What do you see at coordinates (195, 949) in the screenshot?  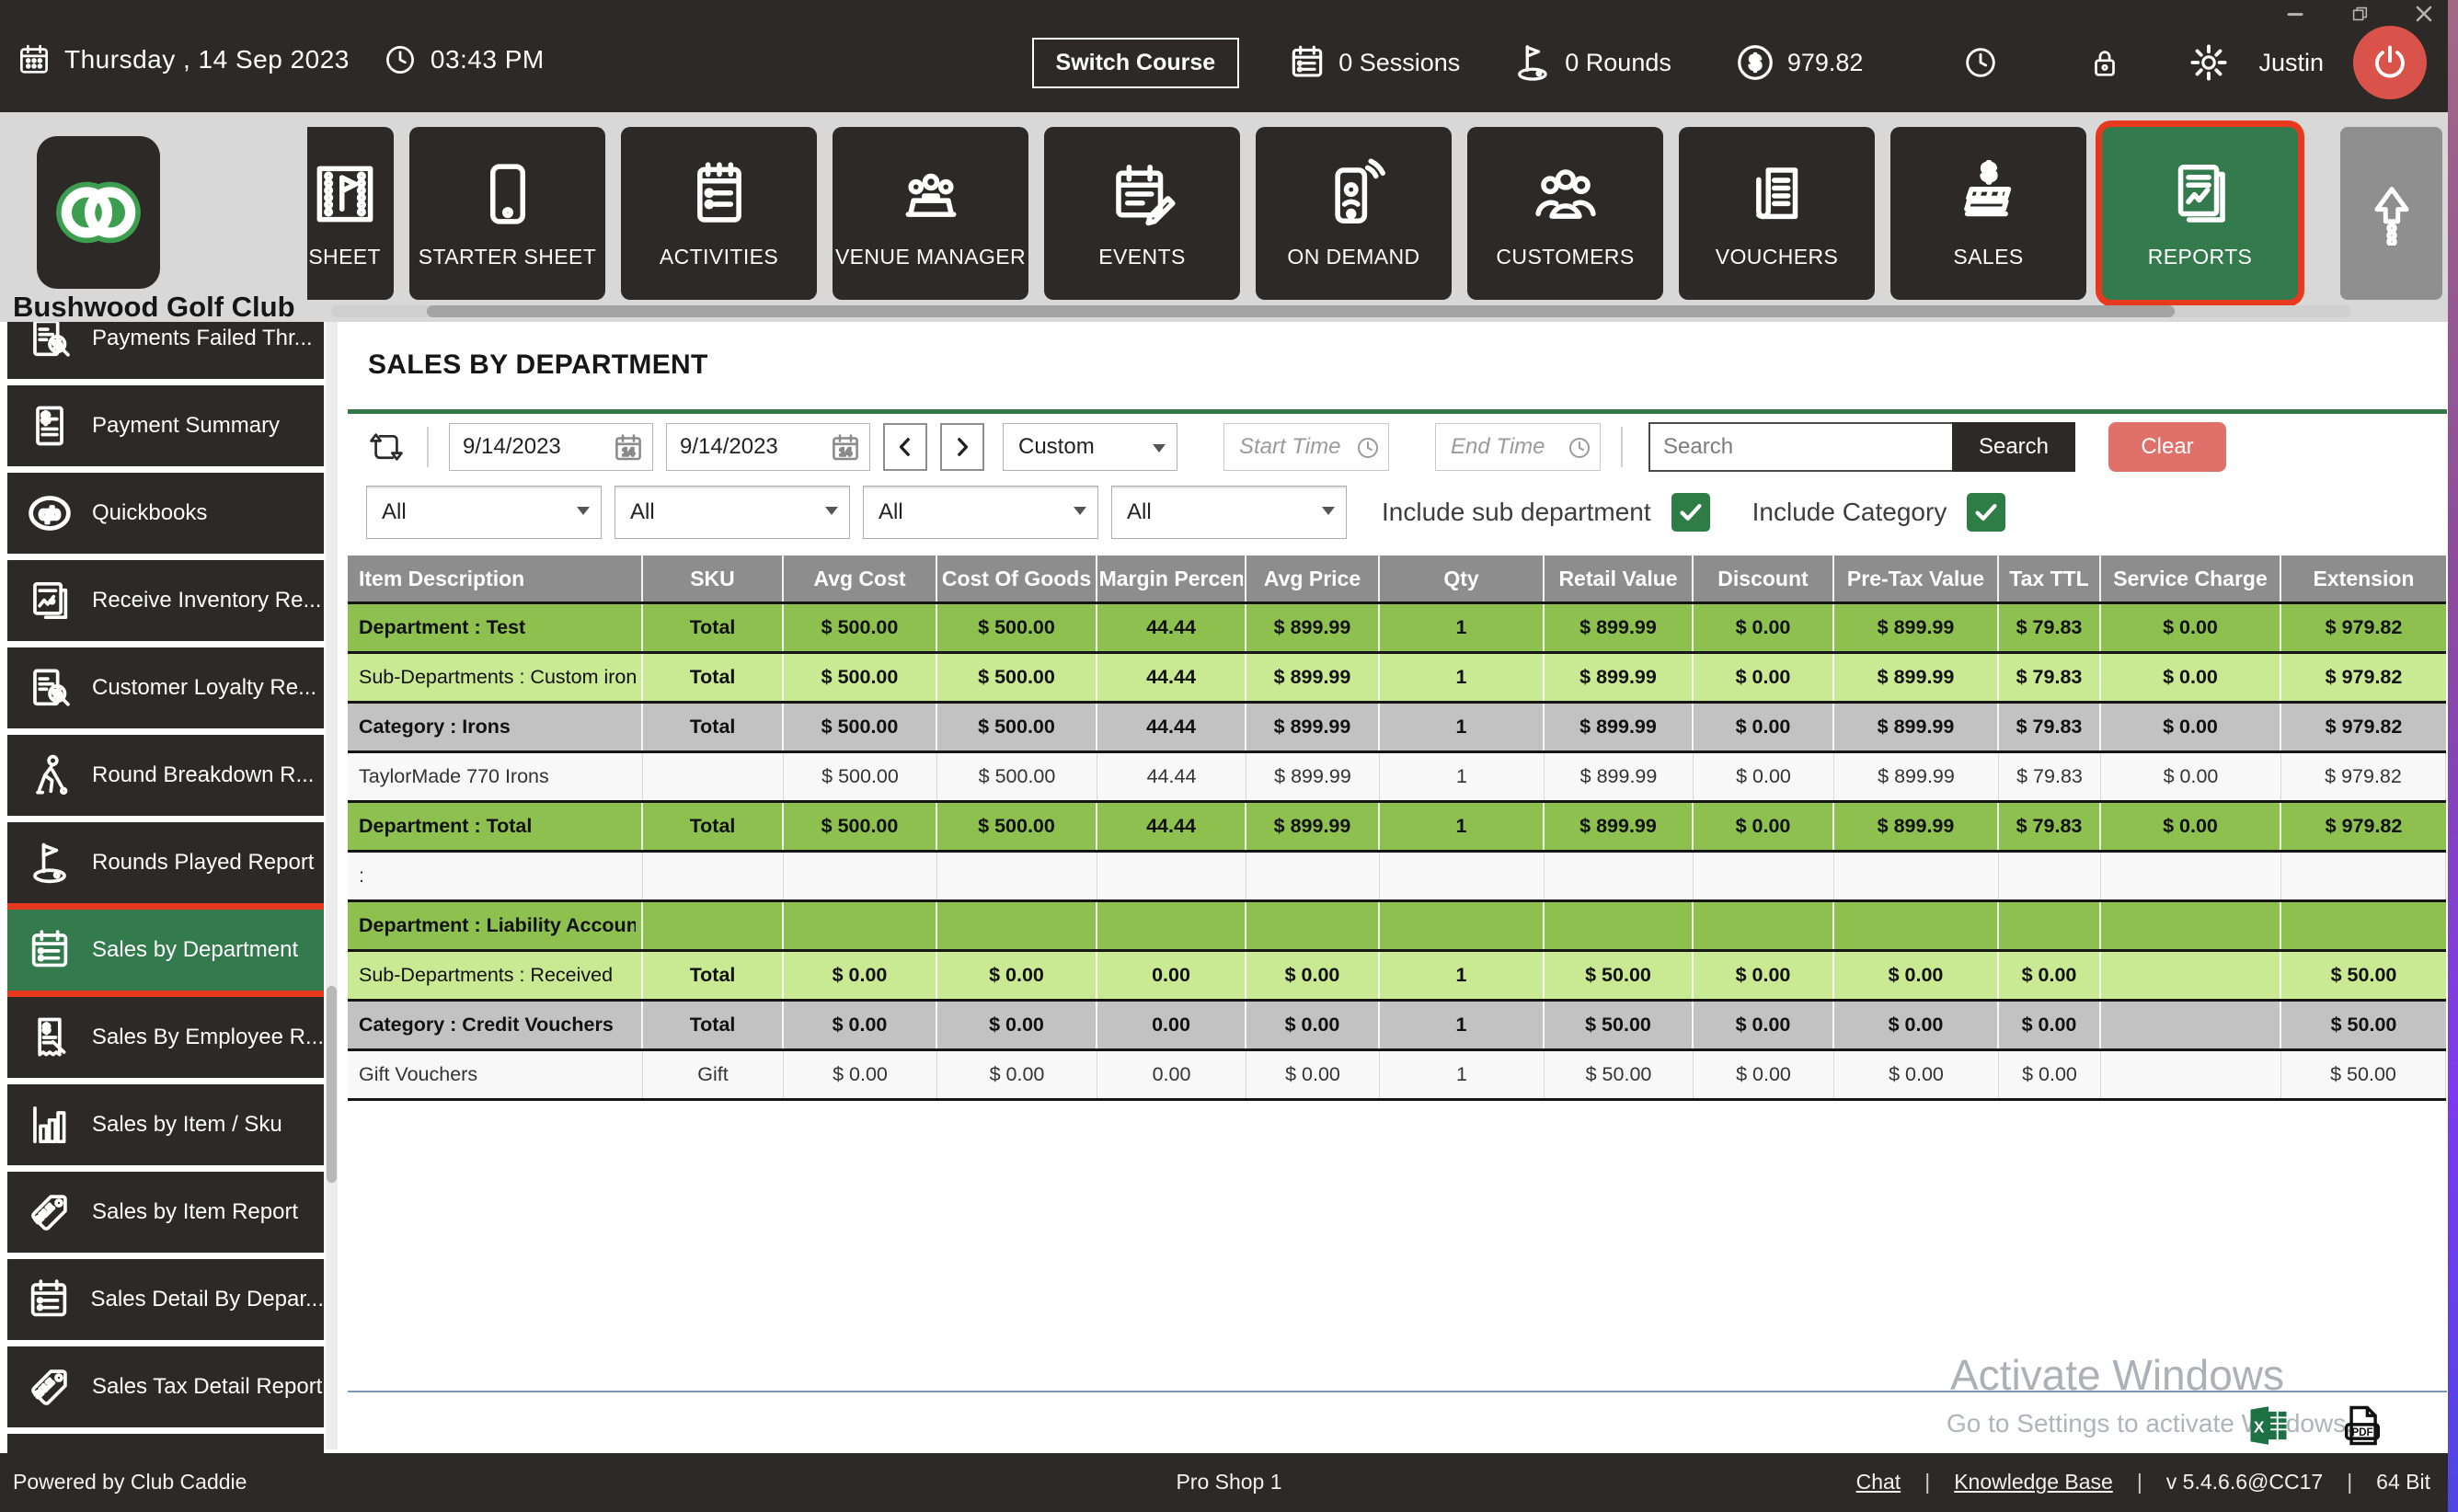 I see `sidebar-item-label: Sales by Department` at bounding box center [195, 949].